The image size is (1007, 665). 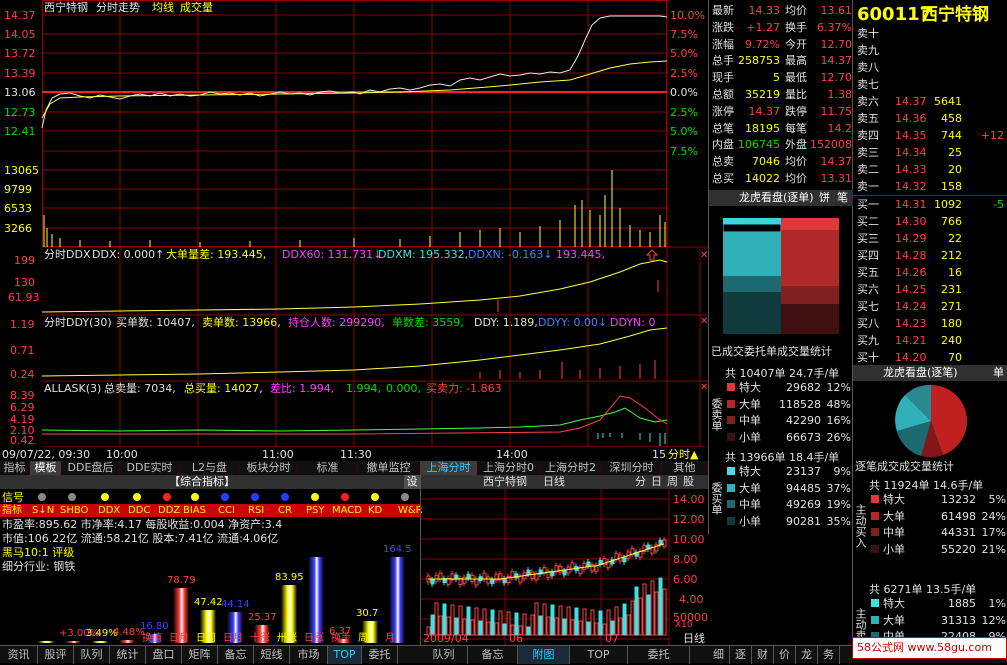 What do you see at coordinates (389, 468) in the screenshot?
I see `tab-cancel-monitor: 撤单监控` at bounding box center [389, 468].